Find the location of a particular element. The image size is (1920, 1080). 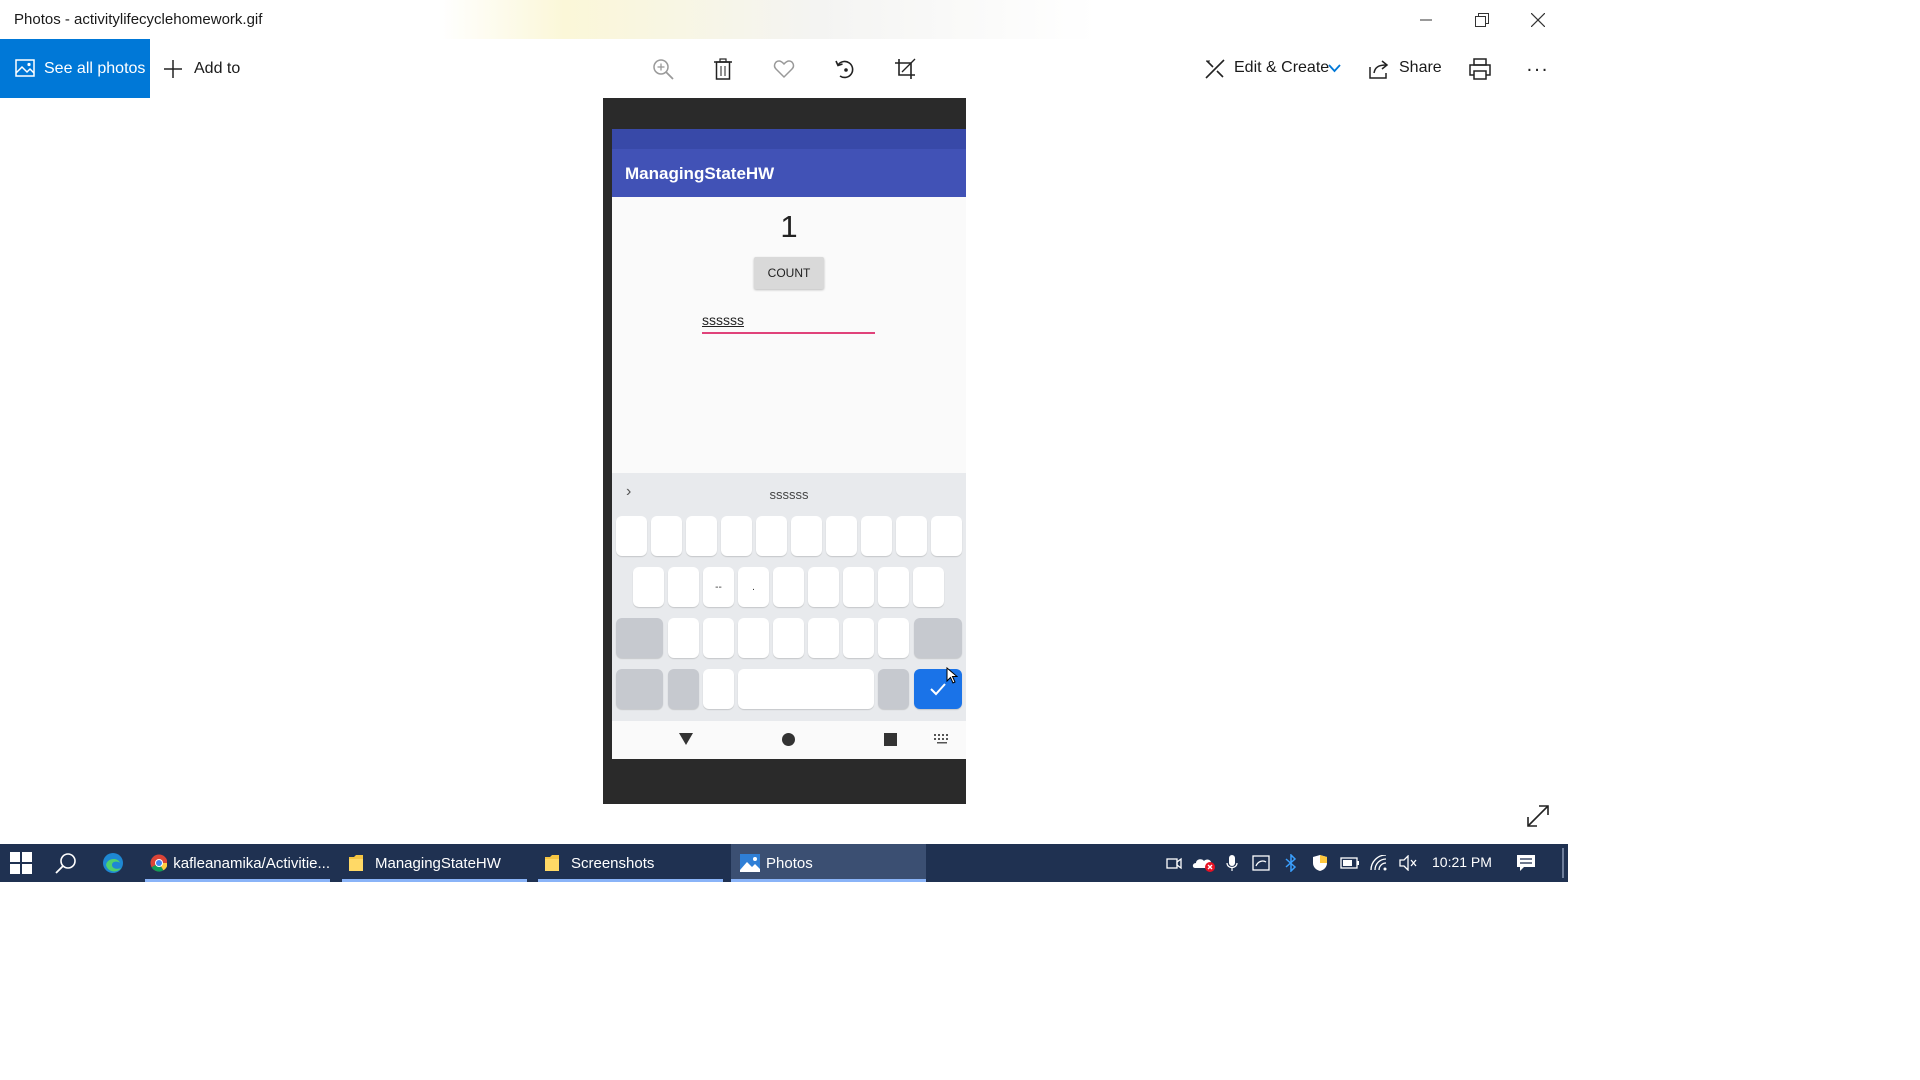

soft-keyboard: › ssssss -- . is located at coordinates (789, 597).